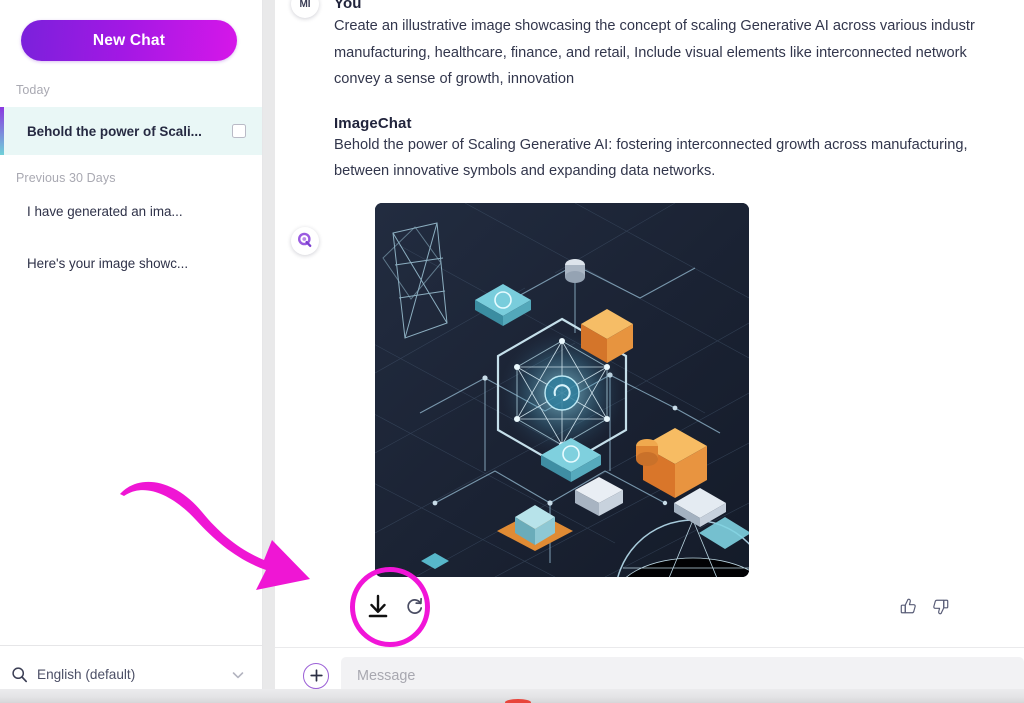  I want to click on imagechat-logo-icon, so click(305, 240).